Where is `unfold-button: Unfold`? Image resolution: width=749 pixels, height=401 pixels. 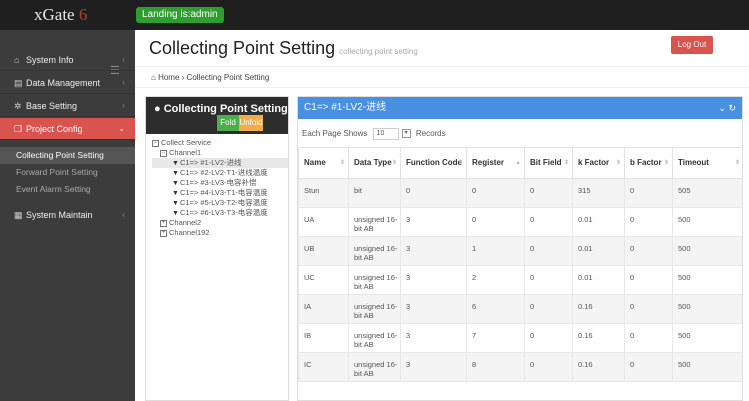
unfold-button: Unfold is located at coordinates (251, 123).